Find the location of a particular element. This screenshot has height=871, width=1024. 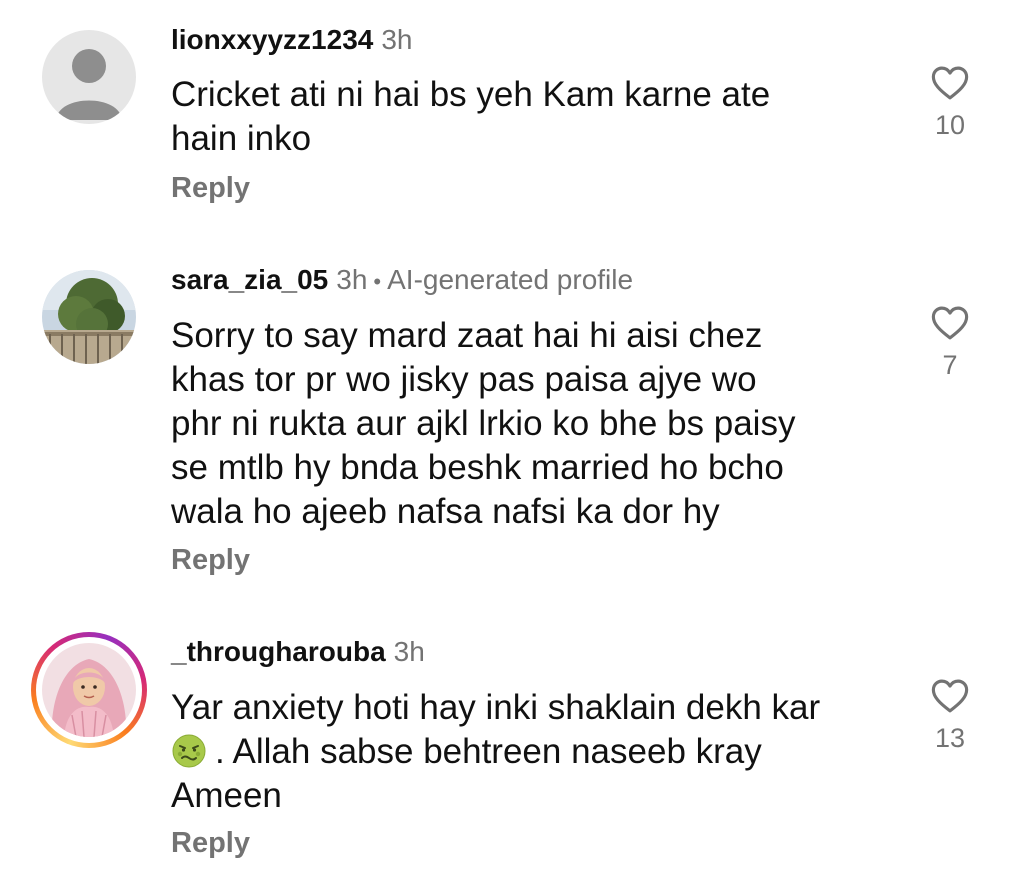

comment-line: wala ho ajeeb nafsa nafsi ka dor hy is located at coordinates (445, 511).